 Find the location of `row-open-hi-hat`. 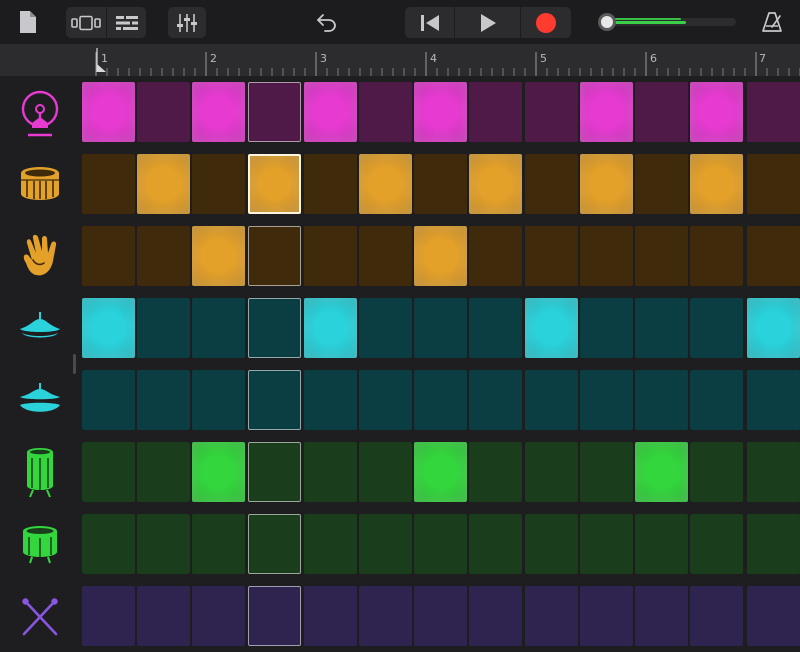

row-open-hi-hat is located at coordinates (40, 400).